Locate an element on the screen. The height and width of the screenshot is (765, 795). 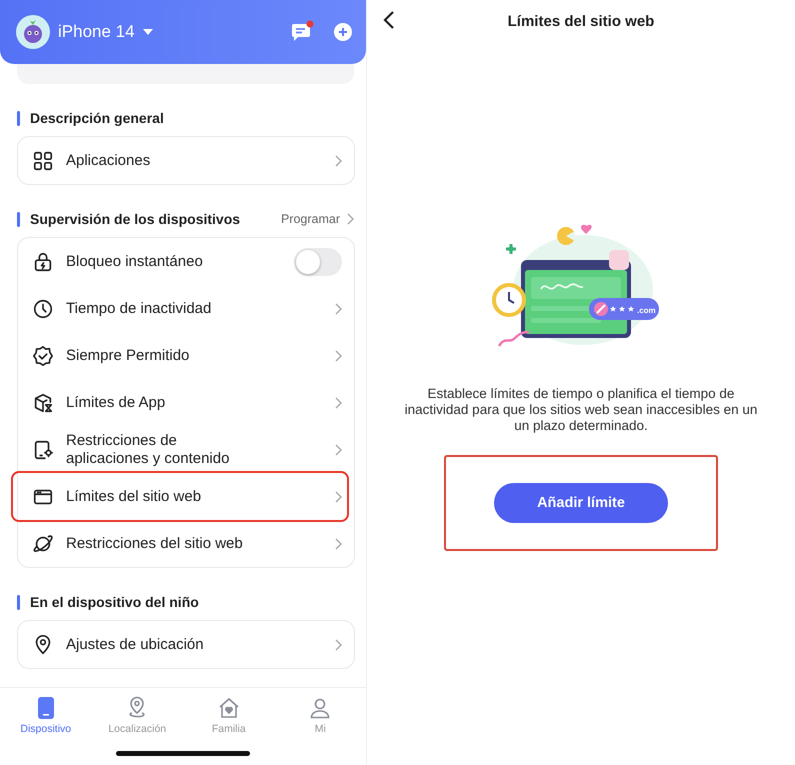
menu-item: Restricciones del sitio web is located at coordinates (186, 543).